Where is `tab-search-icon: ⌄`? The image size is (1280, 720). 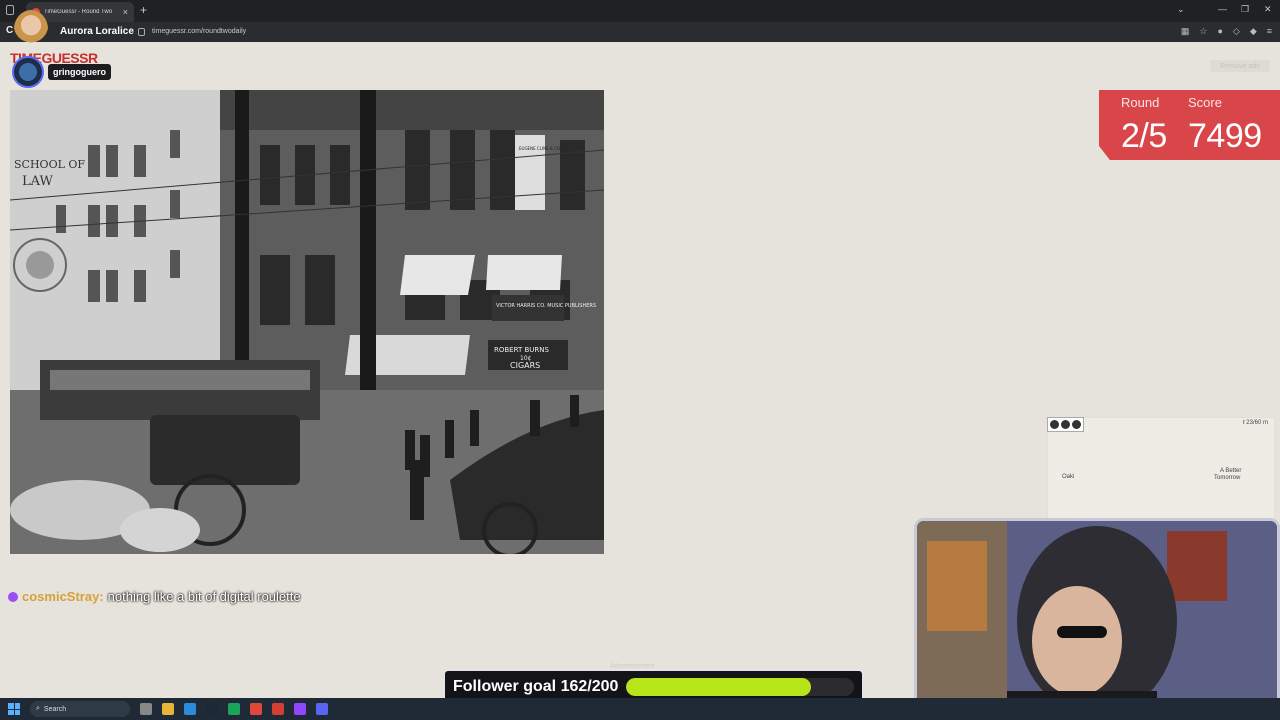 tab-search-icon: ⌄ is located at coordinates (1181, 9).